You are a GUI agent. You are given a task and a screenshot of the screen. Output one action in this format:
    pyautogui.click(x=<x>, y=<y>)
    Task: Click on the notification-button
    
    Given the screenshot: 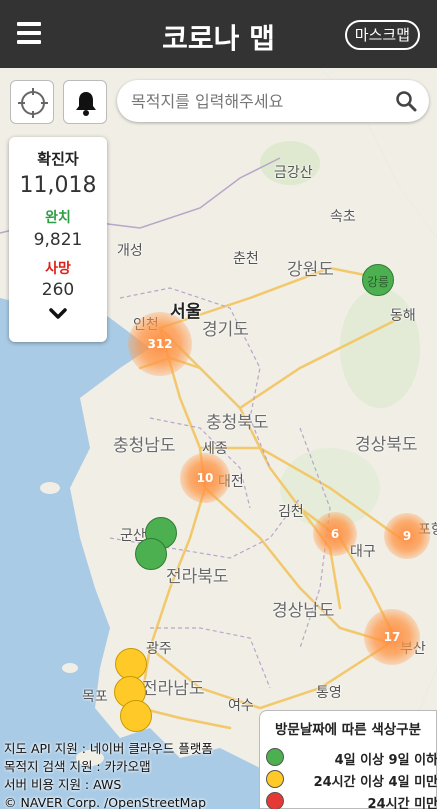 What is the action you would take?
    pyautogui.click(x=85, y=102)
    